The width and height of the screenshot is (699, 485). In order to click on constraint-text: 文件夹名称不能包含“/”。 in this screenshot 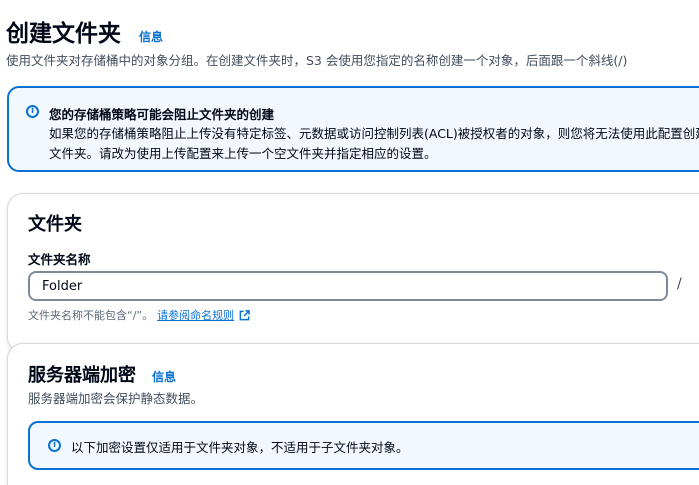, I will do `click(91, 315)`.